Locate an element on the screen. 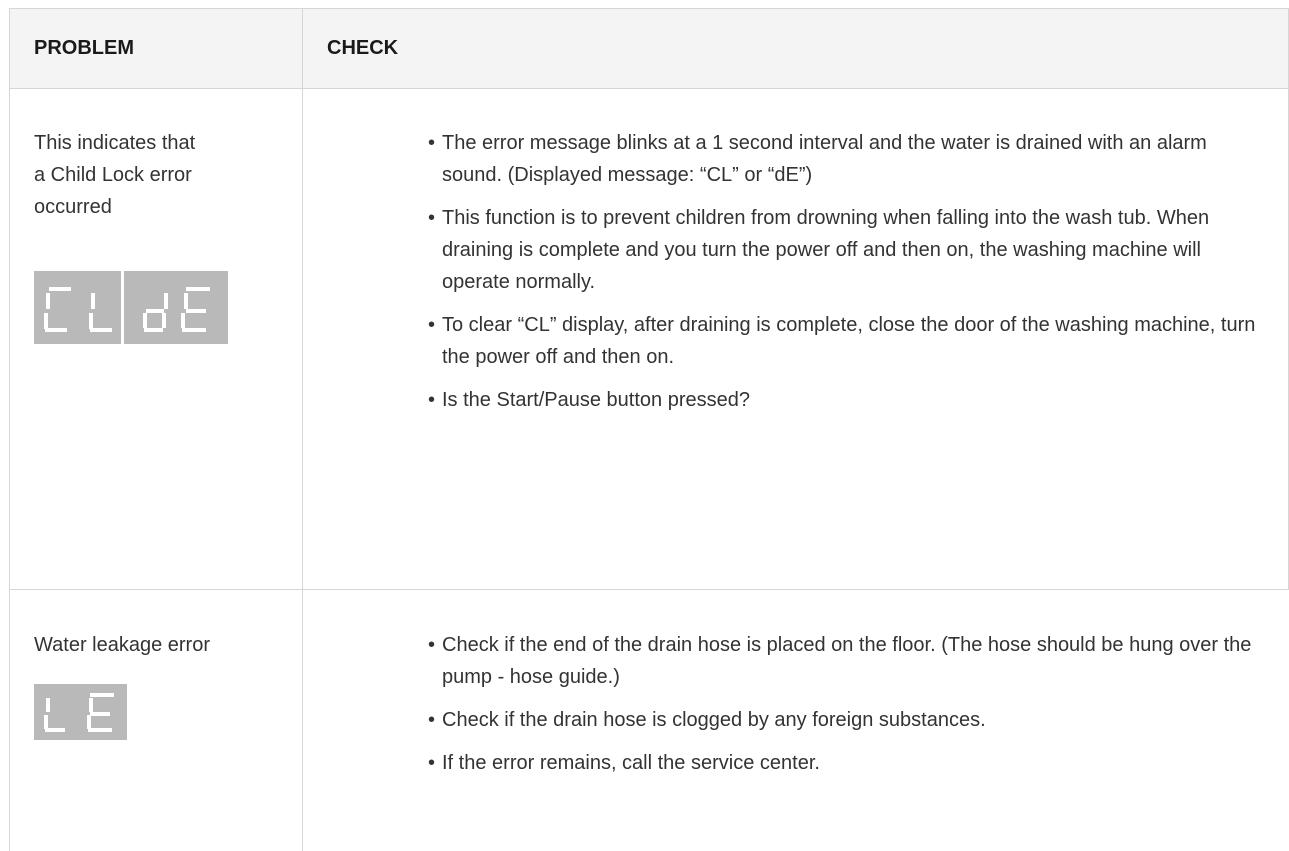  lcd-le-glyph is located at coordinates (79, 712).